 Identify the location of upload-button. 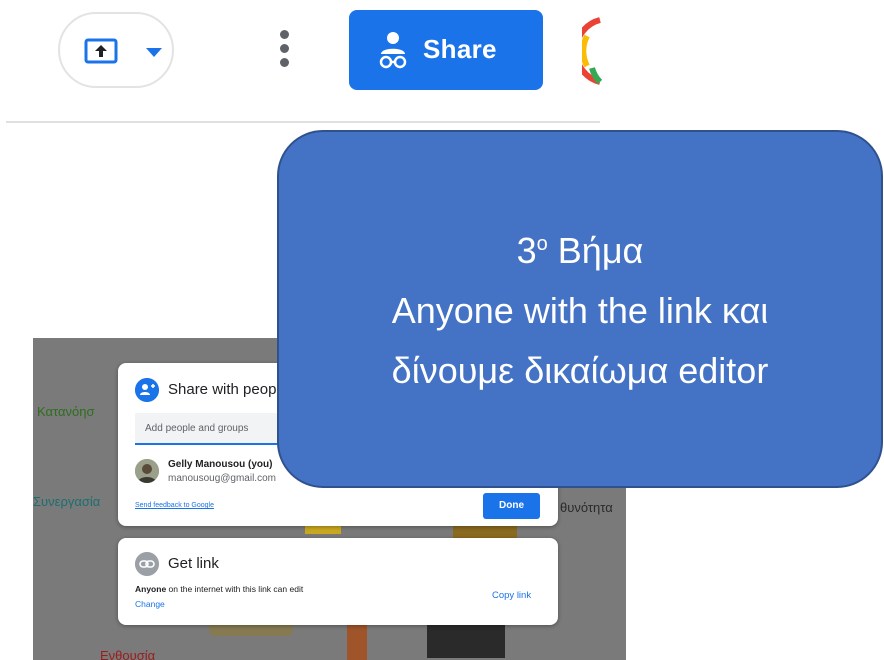
(116, 50).